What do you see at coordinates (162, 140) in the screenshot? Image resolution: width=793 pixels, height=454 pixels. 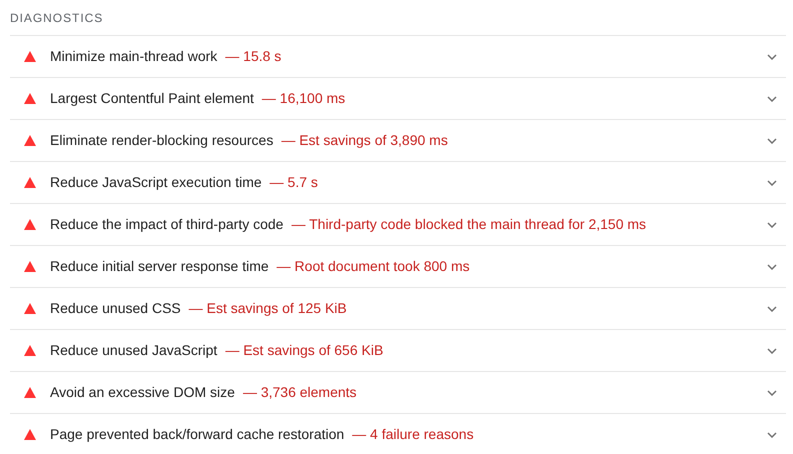 I see `audit-title: Eliminate render-blocking resources` at bounding box center [162, 140].